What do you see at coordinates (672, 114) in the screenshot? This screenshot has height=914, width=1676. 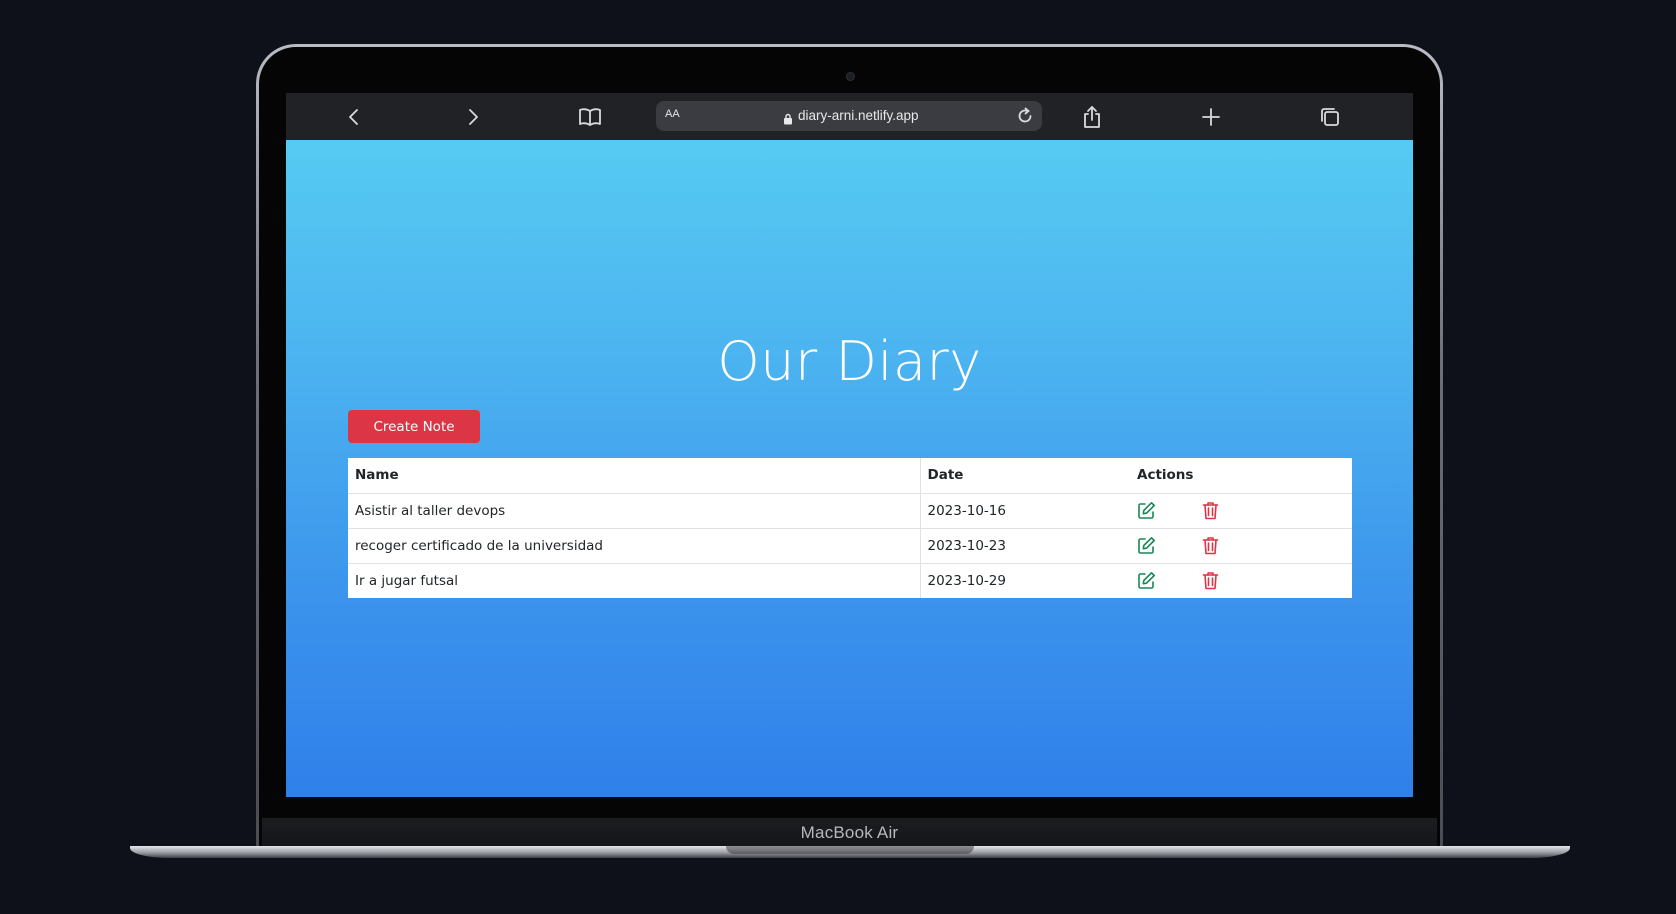 I see `text-size-button: AA` at bounding box center [672, 114].